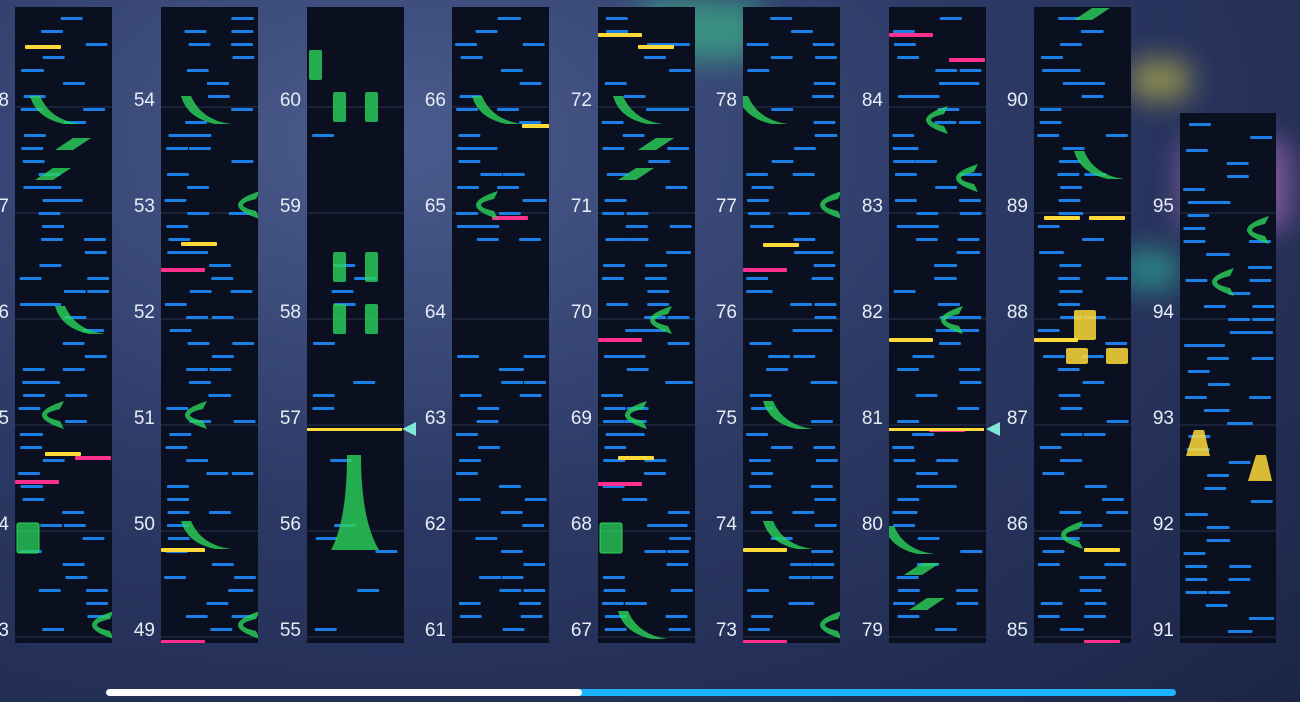 The height and width of the screenshot is (702, 1300). I want to click on measure-number: 8, so click(4, 100).